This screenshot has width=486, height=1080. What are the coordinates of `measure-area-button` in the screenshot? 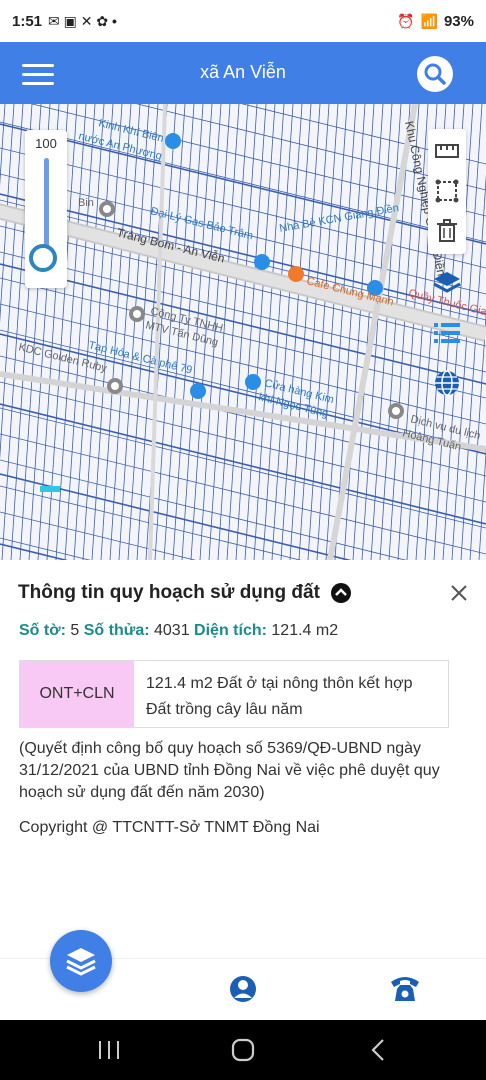 It's located at (447, 191).